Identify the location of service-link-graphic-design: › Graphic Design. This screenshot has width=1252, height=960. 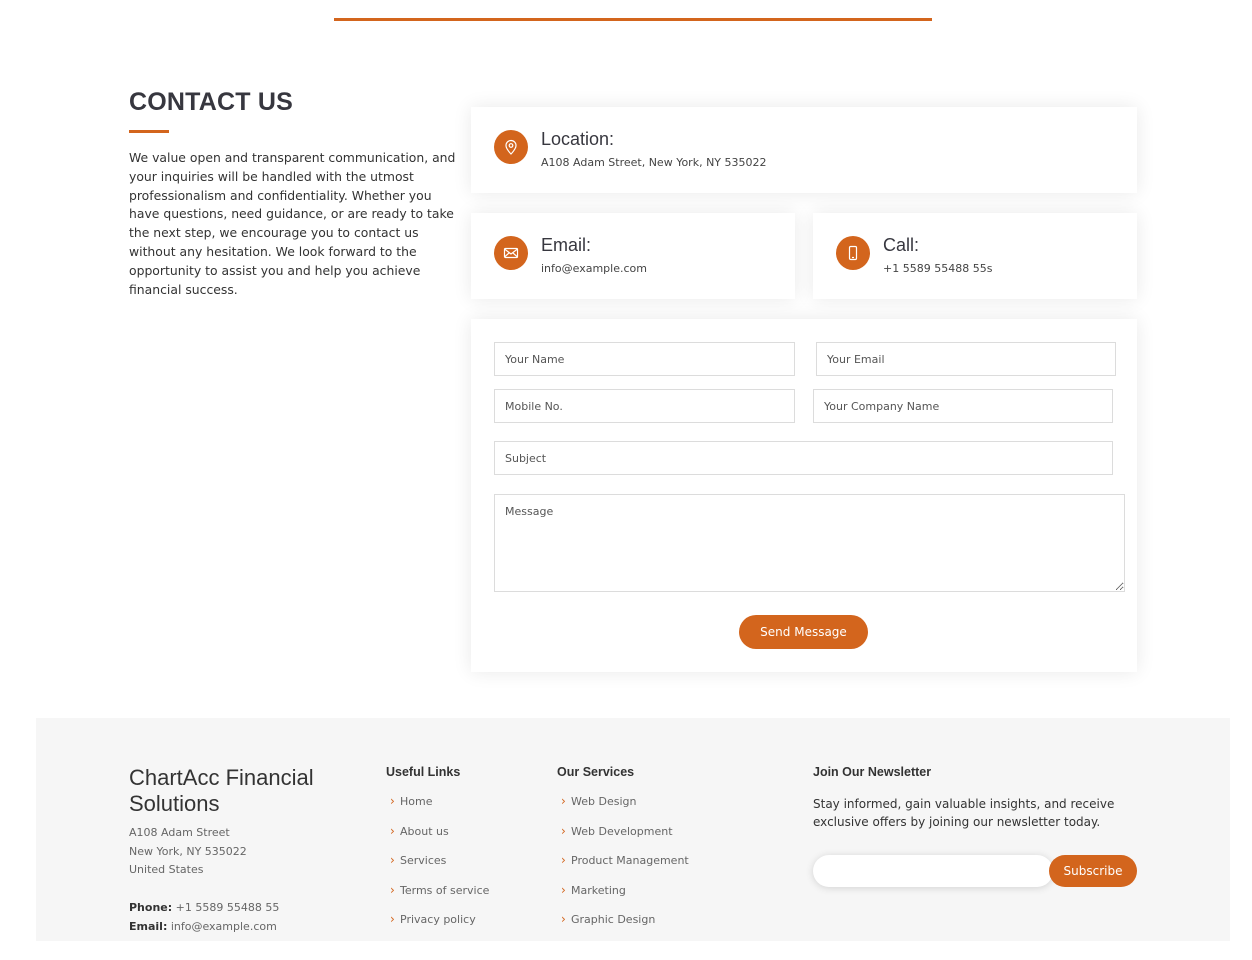
(623, 928).